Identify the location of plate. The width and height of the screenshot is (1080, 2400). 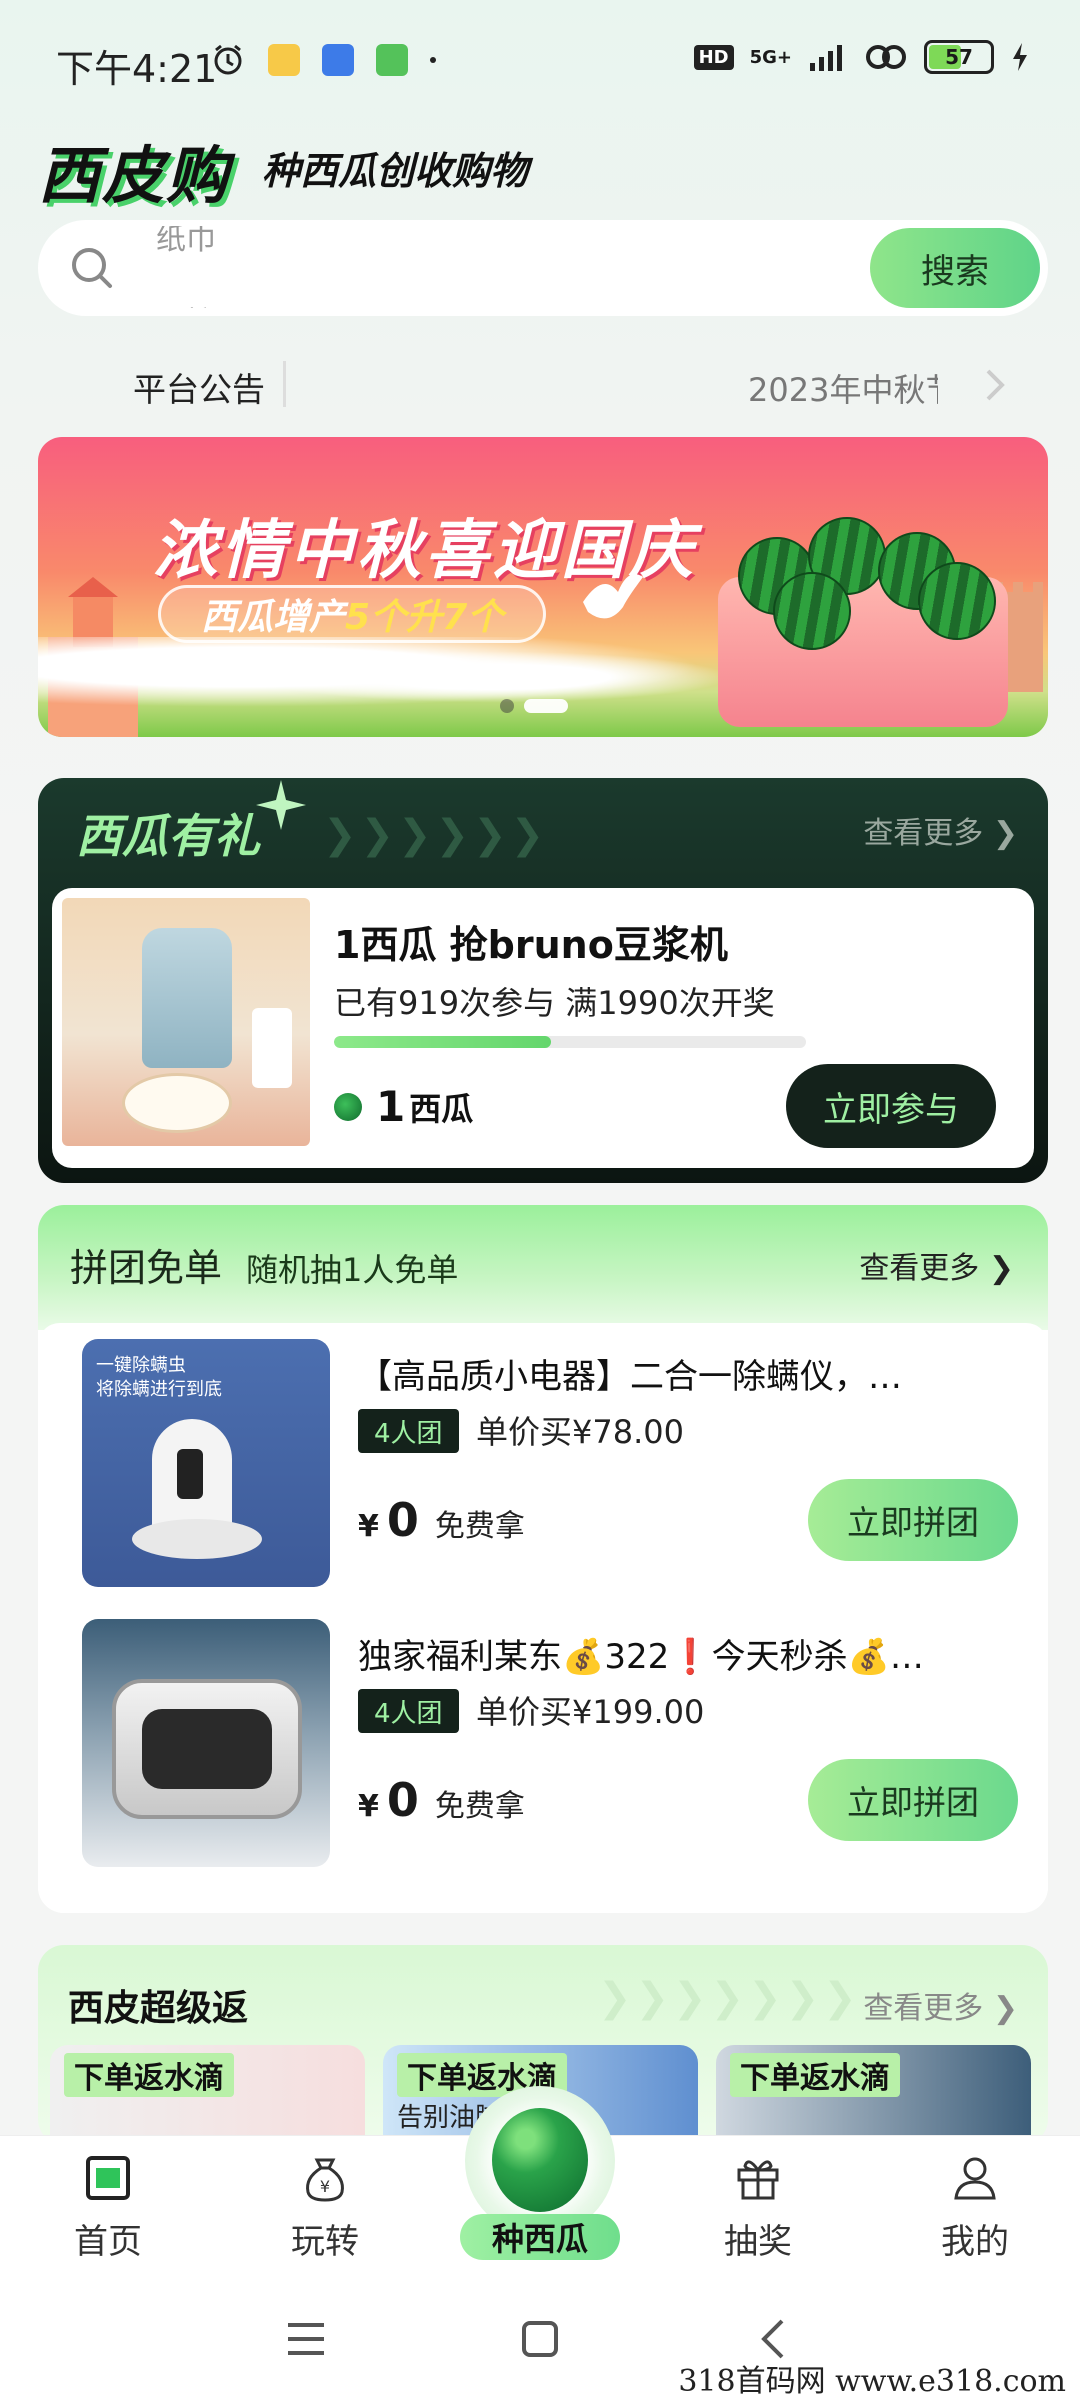
(177, 1103).